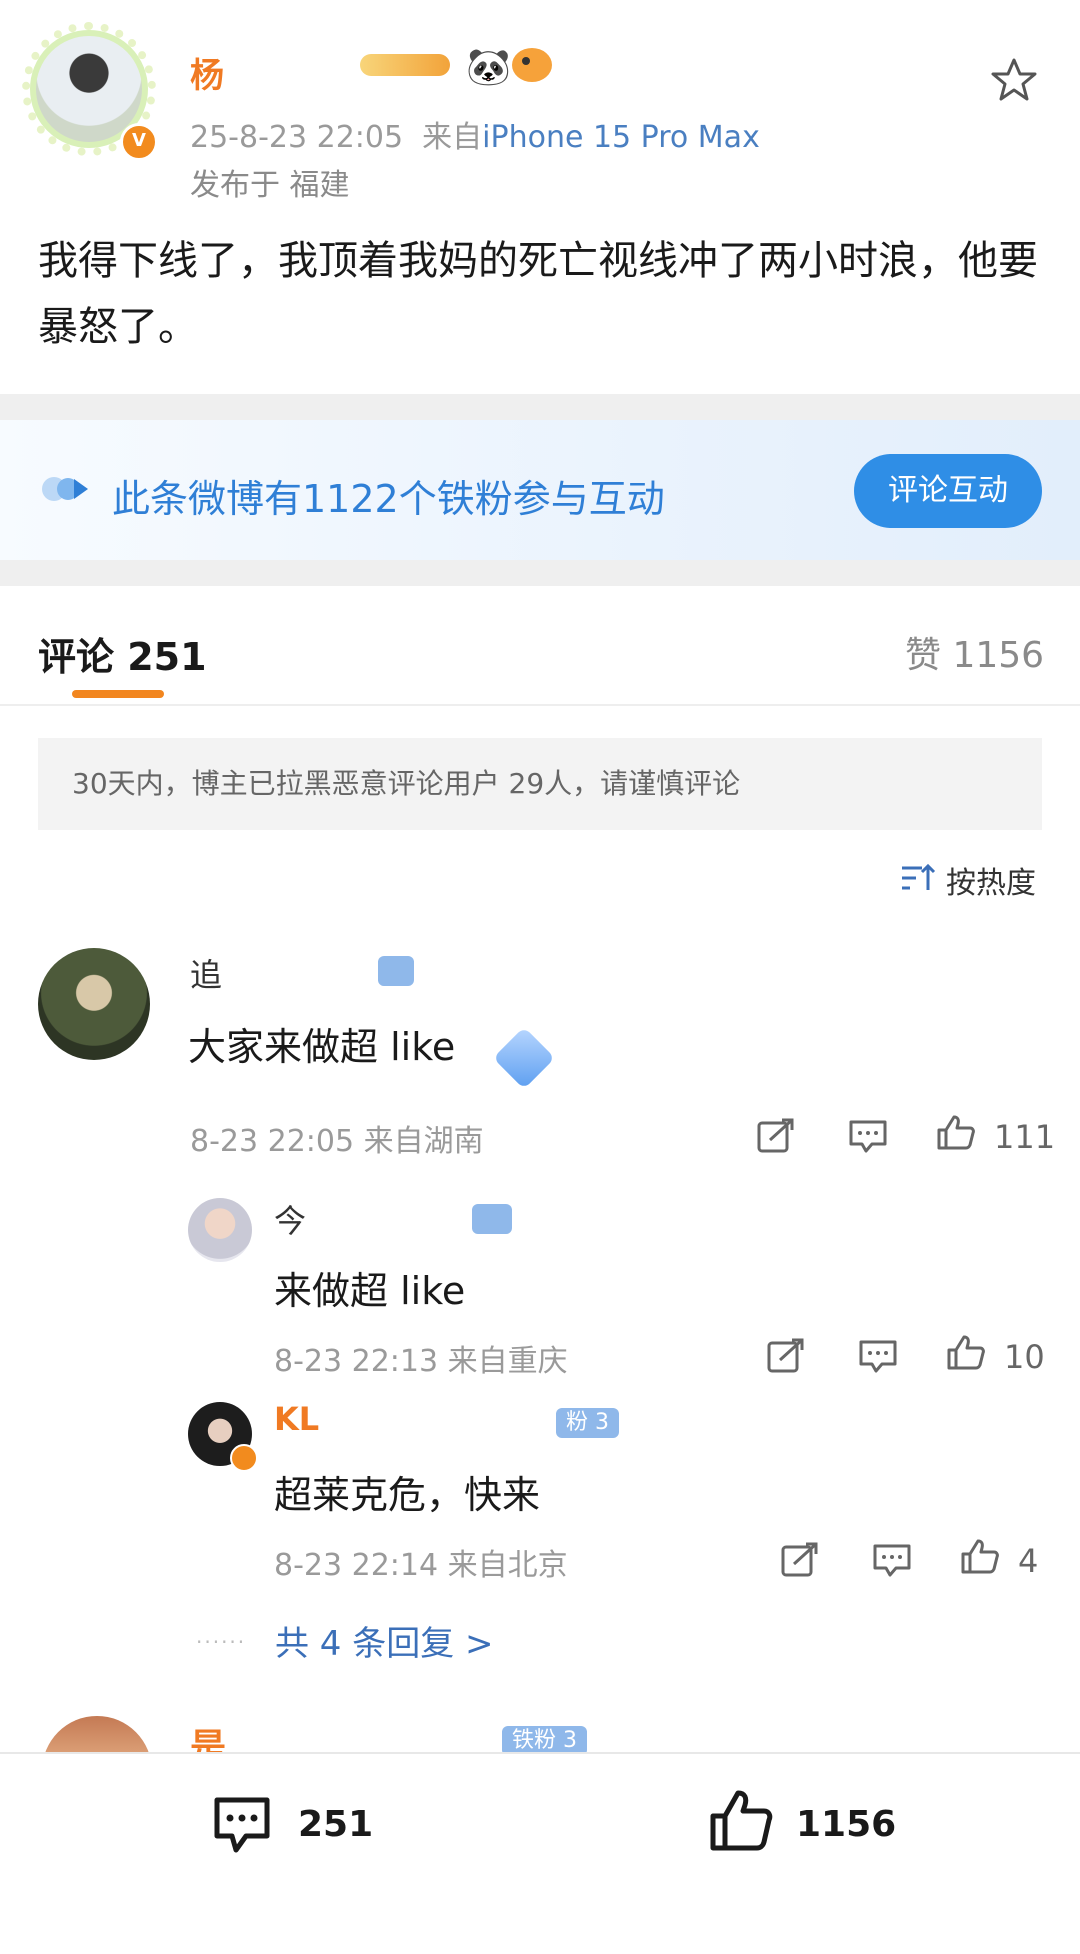  What do you see at coordinates (524, 1058) in the screenshot?
I see `diamond-sticker-icon` at bounding box center [524, 1058].